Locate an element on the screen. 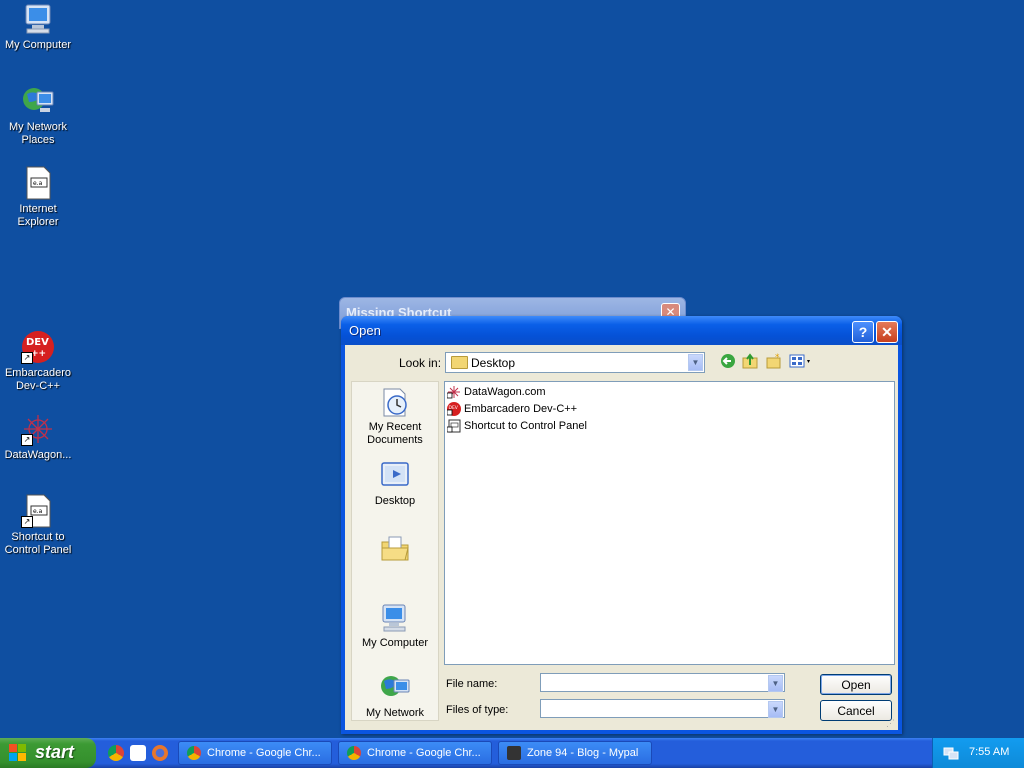 This screenshot has width=1024, height=768. place-my-documents is located at coordinates (395, 549).